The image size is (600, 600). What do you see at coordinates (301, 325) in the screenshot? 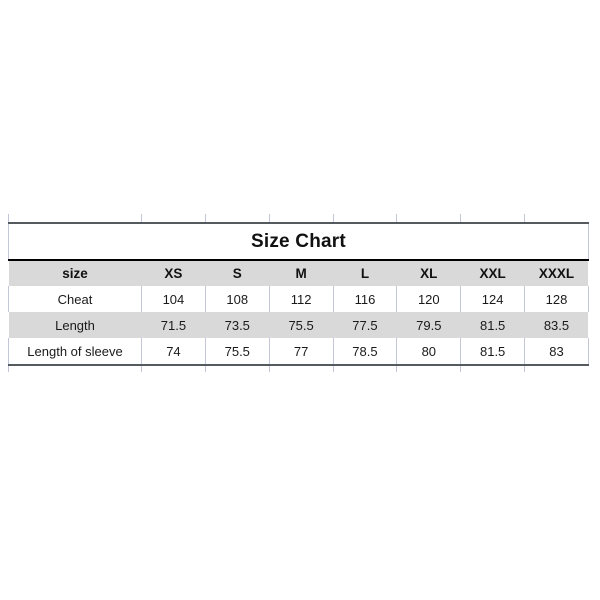
I see `cell-length-m: 75.5` at bounding box center [301, 325].